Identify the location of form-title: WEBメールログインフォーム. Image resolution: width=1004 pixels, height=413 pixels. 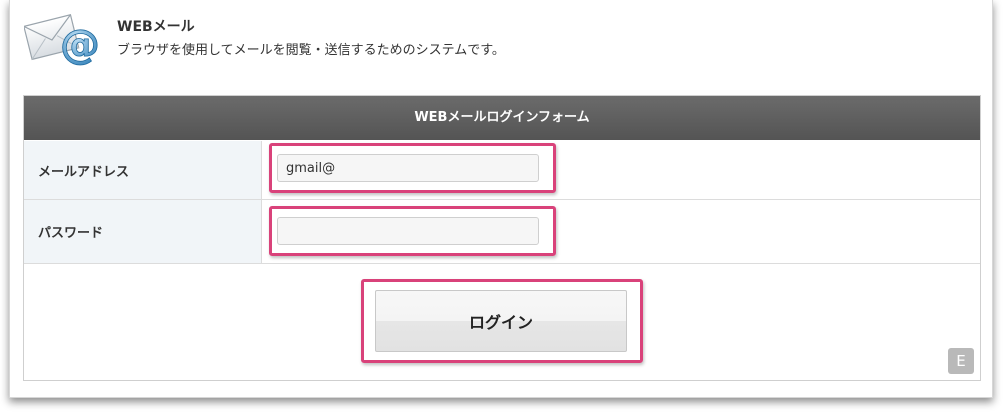
(502, 118).